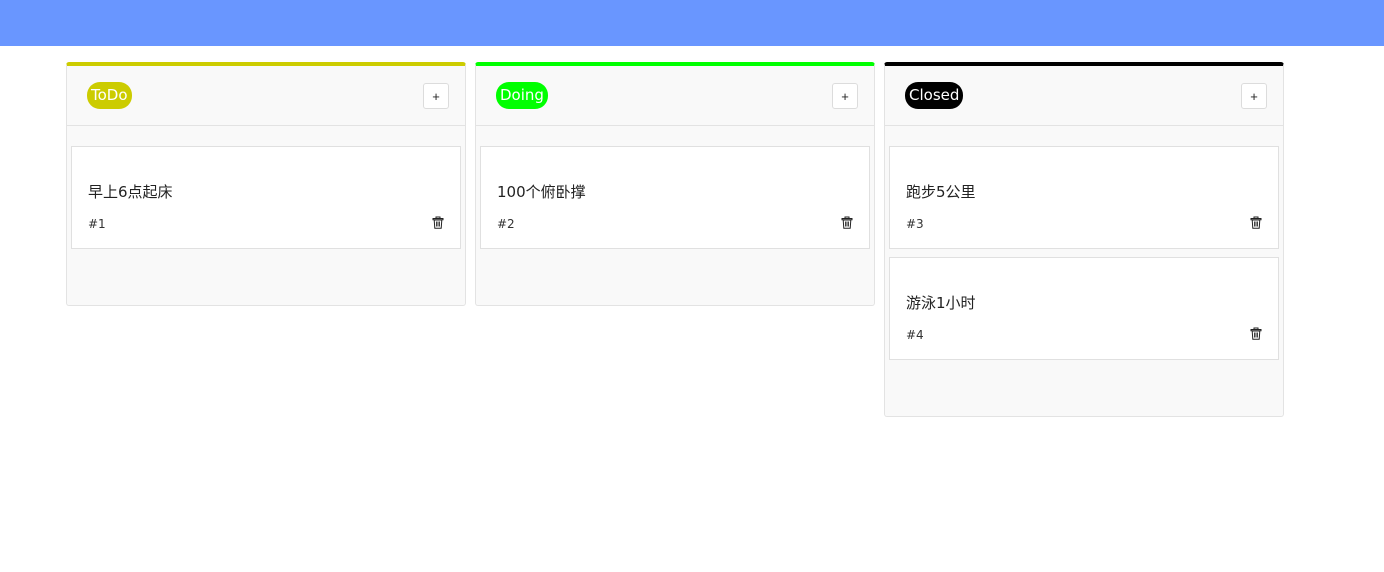 The image size is (1384, 572). What do you see at coordinates (506, 224) in the screenshot?
I see `task-id: #2` at bounding box center [506, 224].